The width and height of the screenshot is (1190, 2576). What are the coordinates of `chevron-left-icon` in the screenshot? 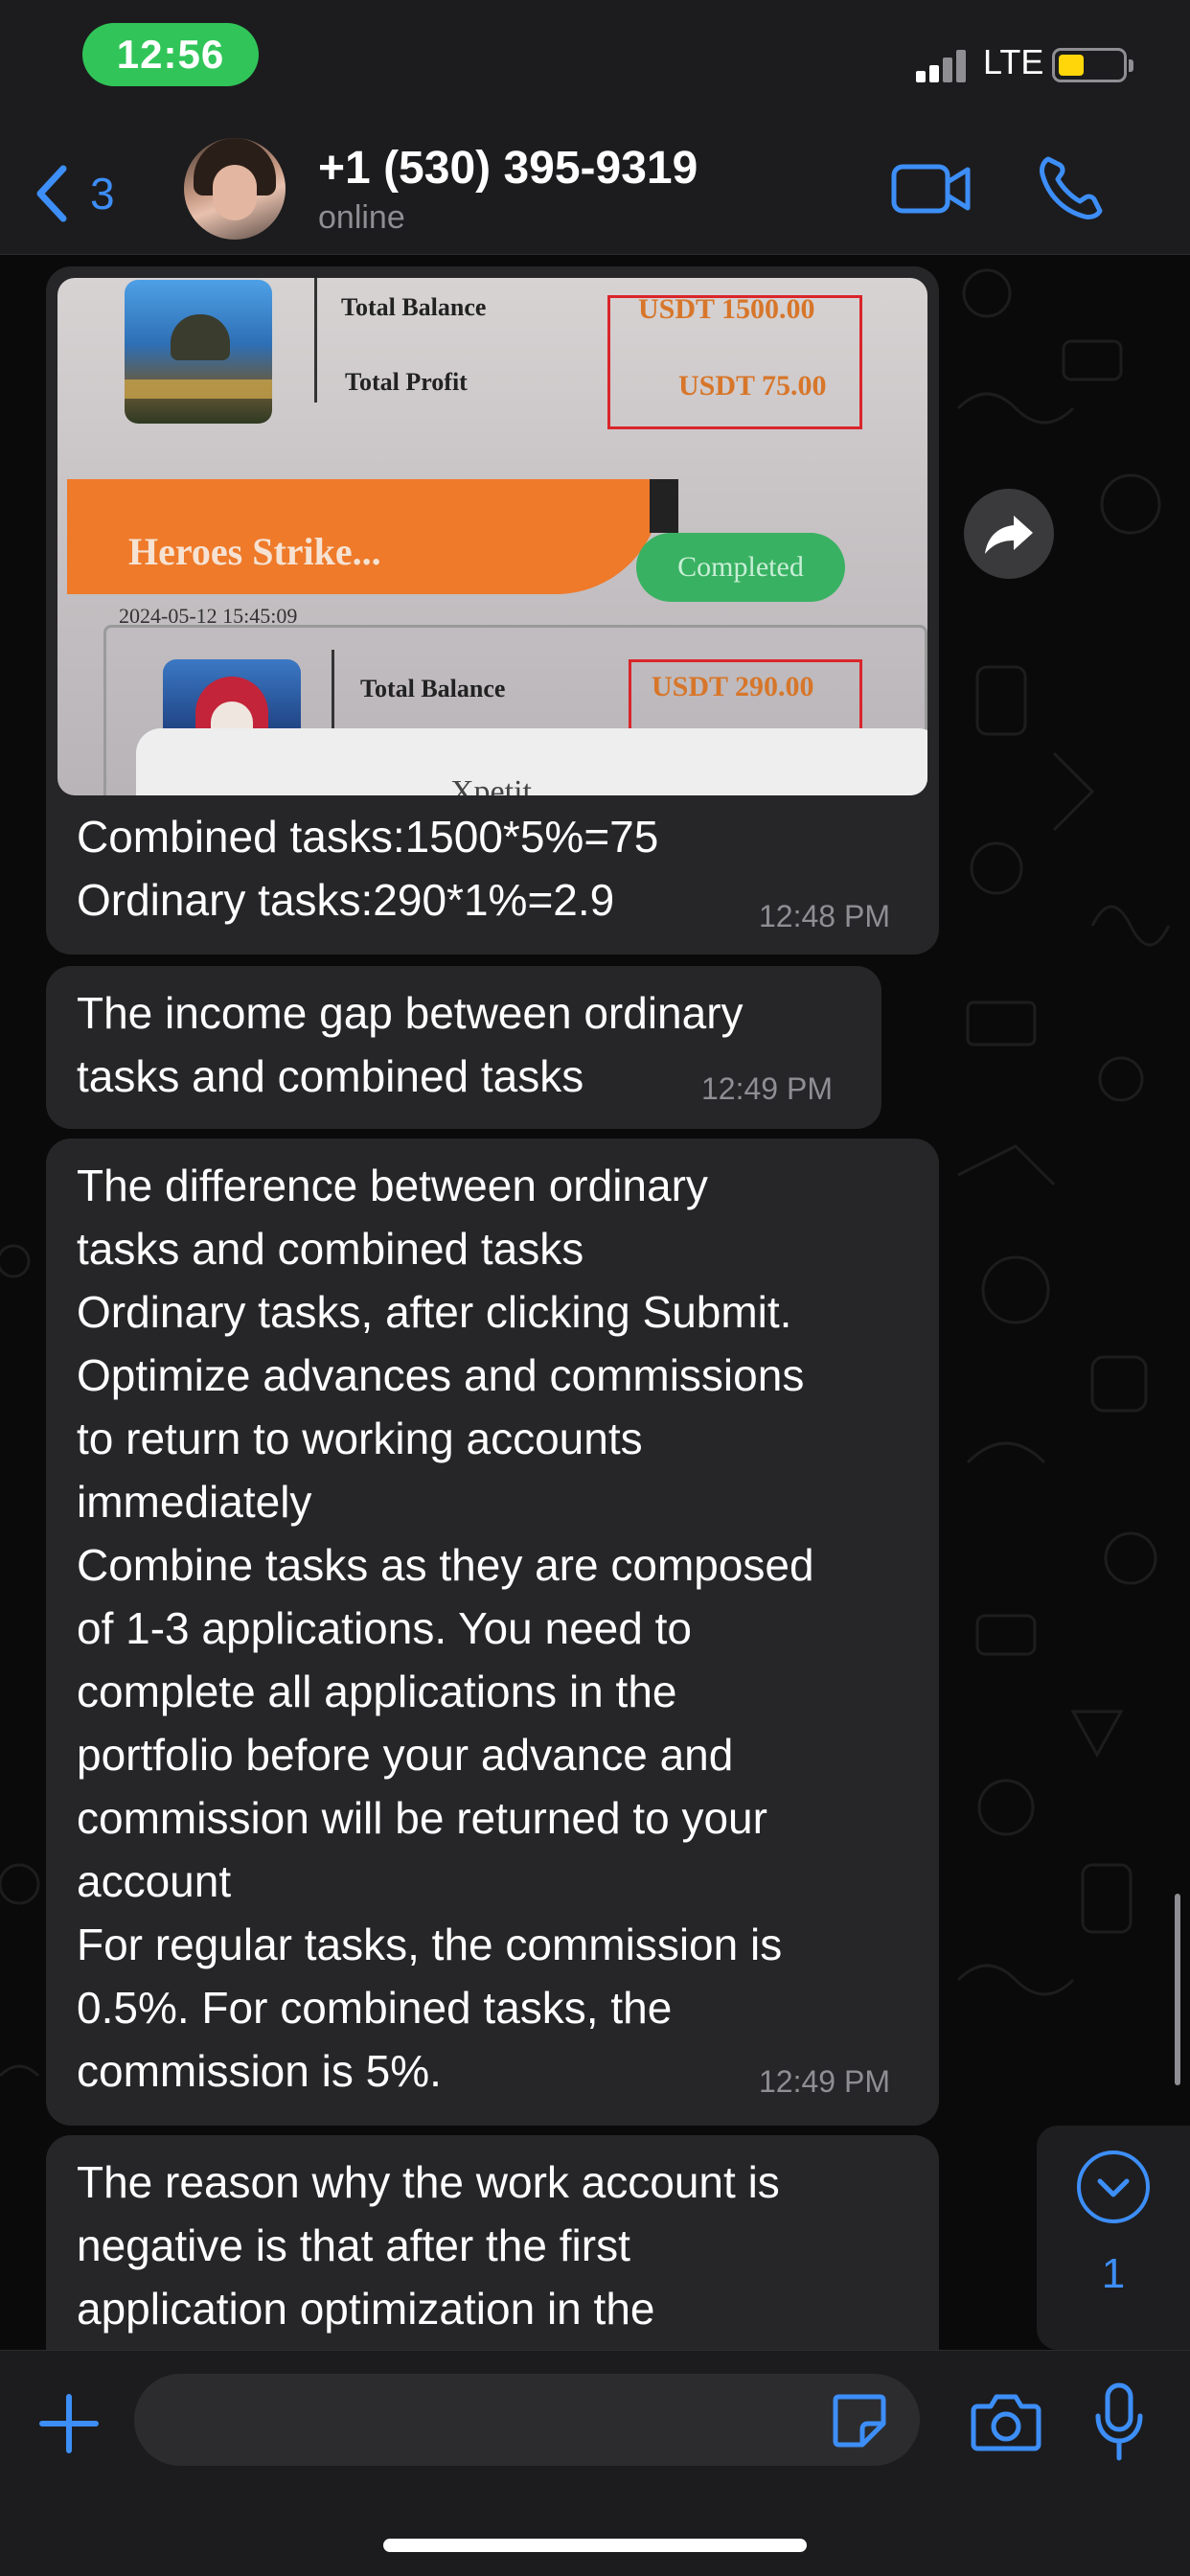 It's located at (52, 193).